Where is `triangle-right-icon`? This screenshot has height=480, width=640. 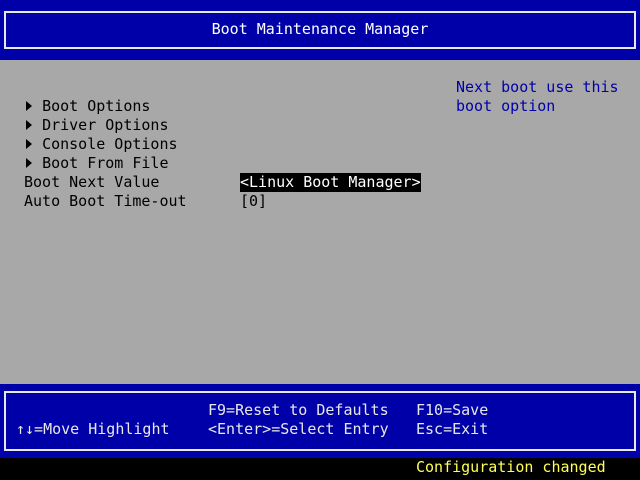
triangle-right-icon is located at coordinates (29, 162).